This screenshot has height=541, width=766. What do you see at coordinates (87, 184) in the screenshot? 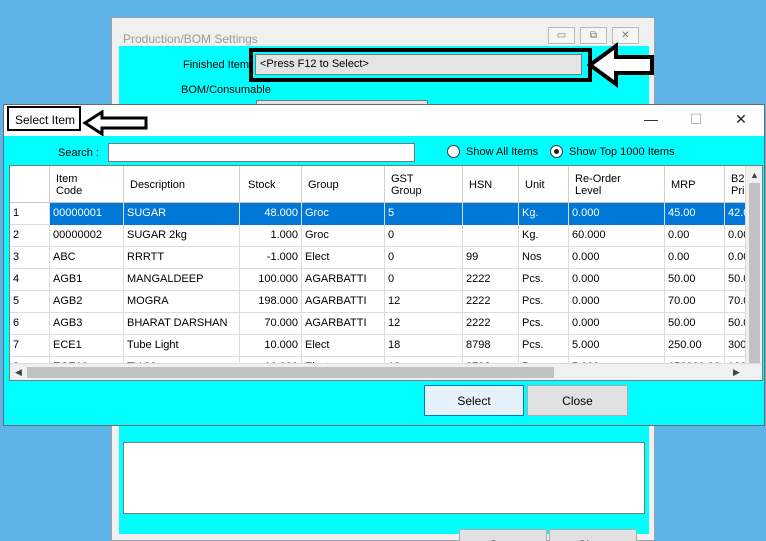
I see `column-header-code: Item Code` at bounding box center [87, 184].